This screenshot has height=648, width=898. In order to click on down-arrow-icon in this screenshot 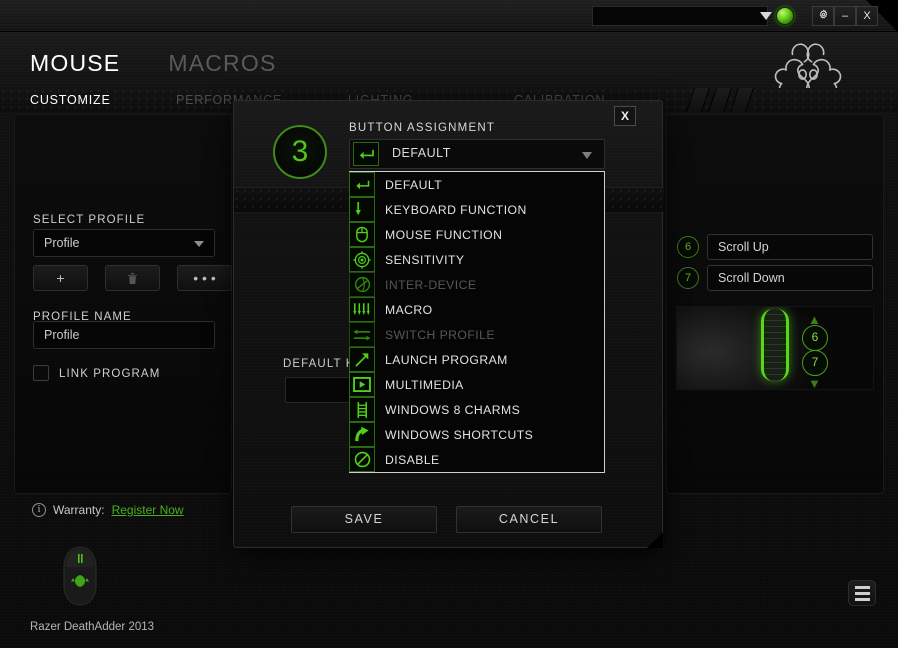, I will do `click(362, 209)`.